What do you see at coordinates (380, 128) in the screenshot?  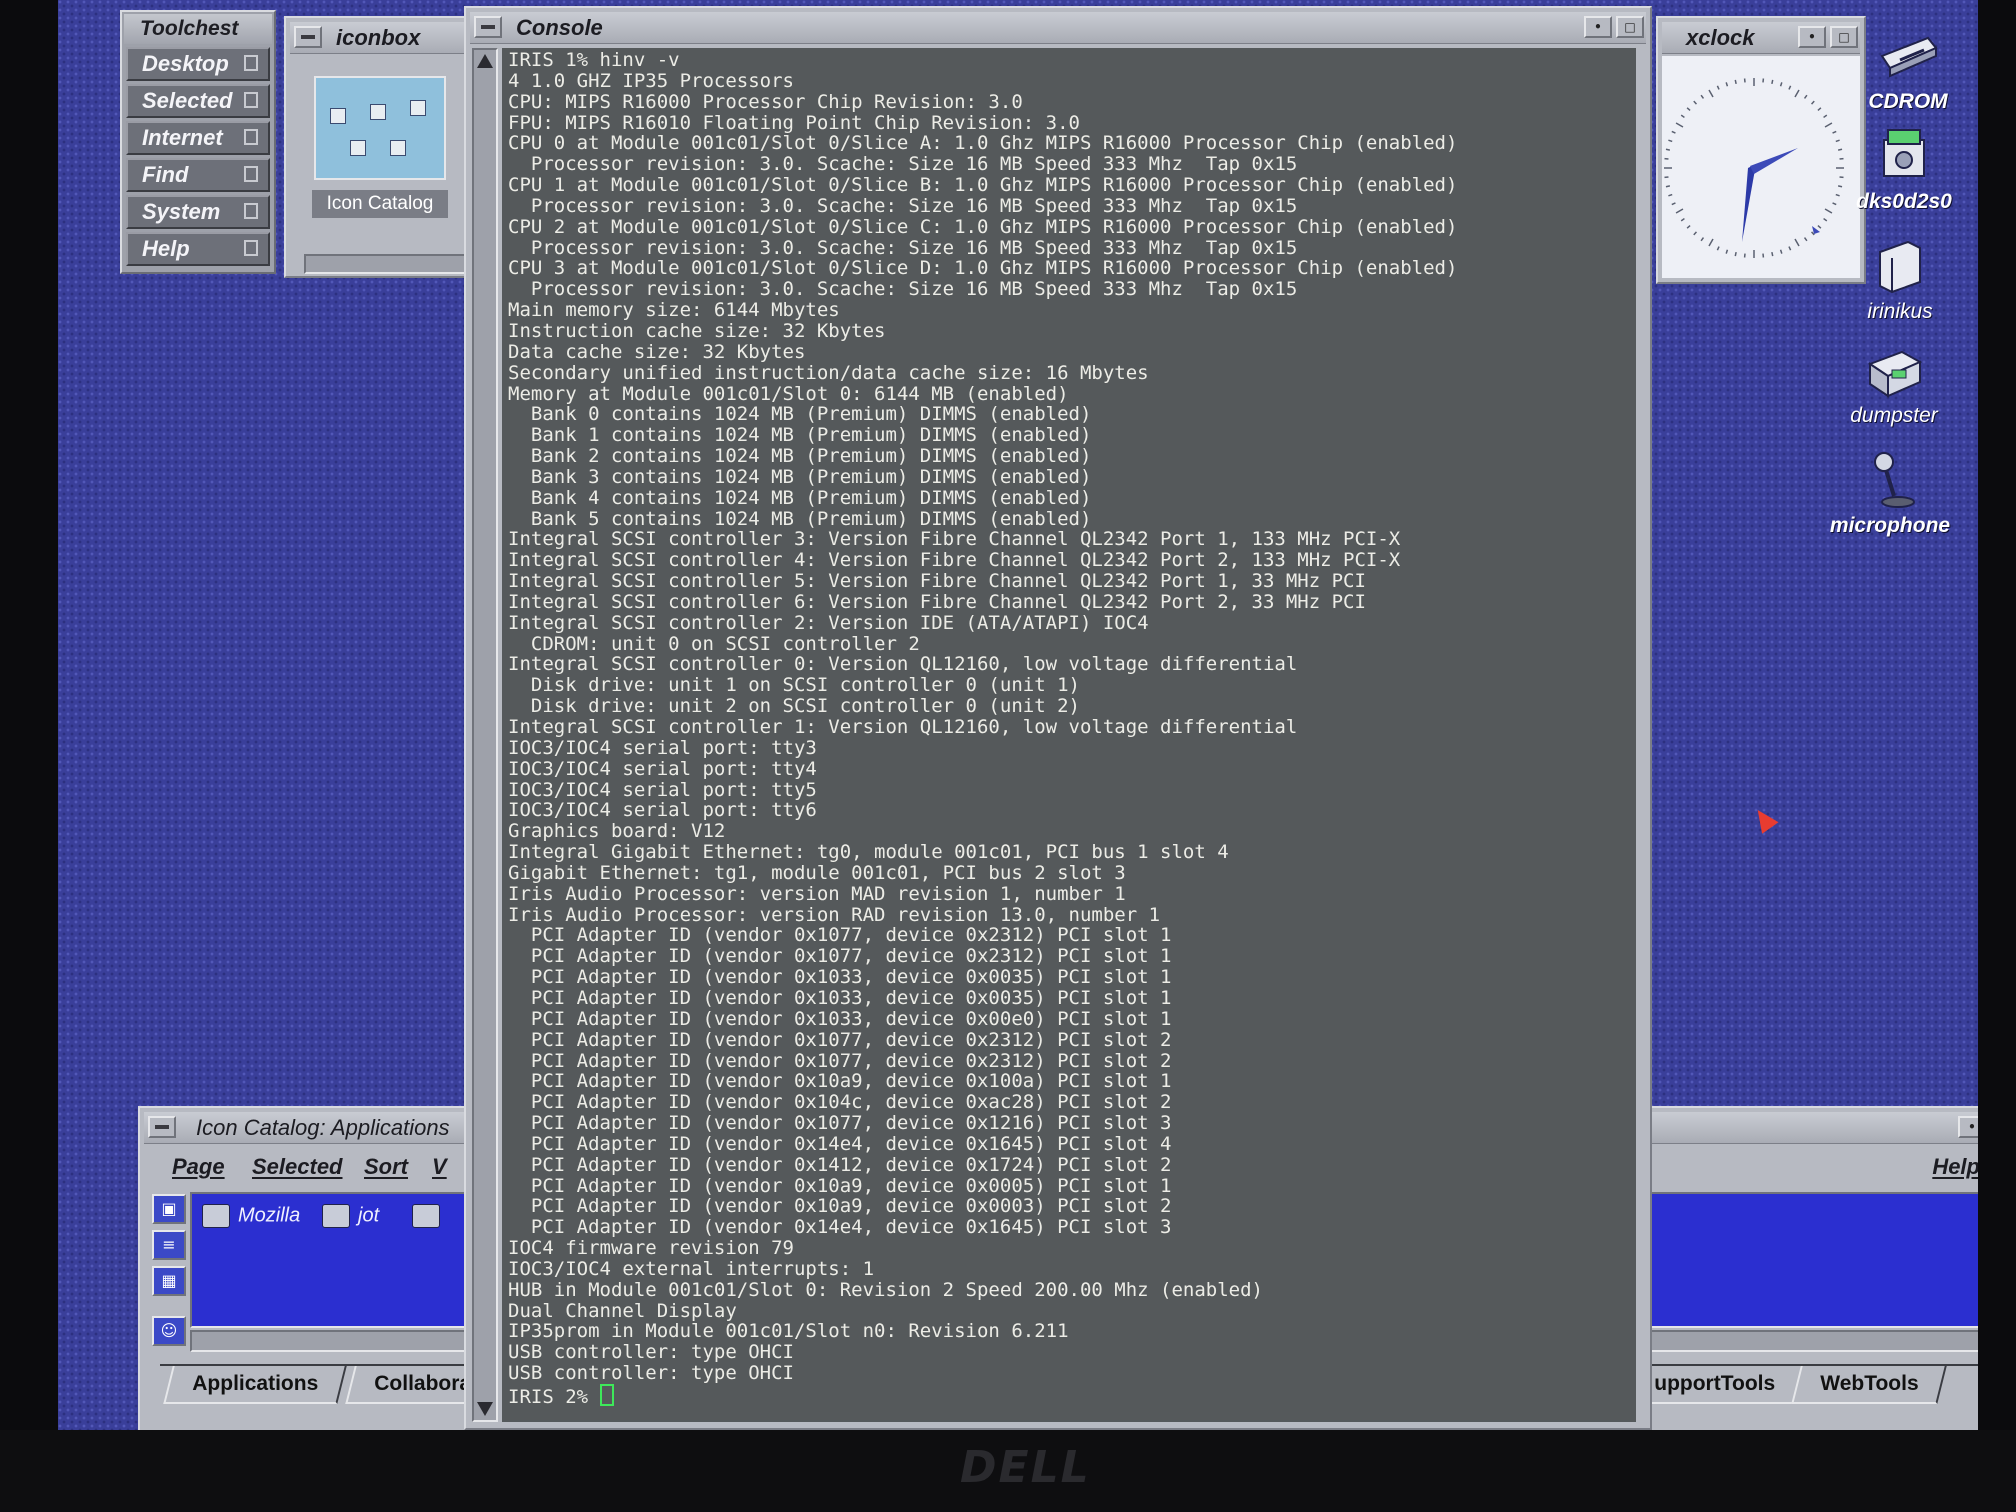 I see `icon-catalog-thumbnail-icon` at bounding box center [380, 128].